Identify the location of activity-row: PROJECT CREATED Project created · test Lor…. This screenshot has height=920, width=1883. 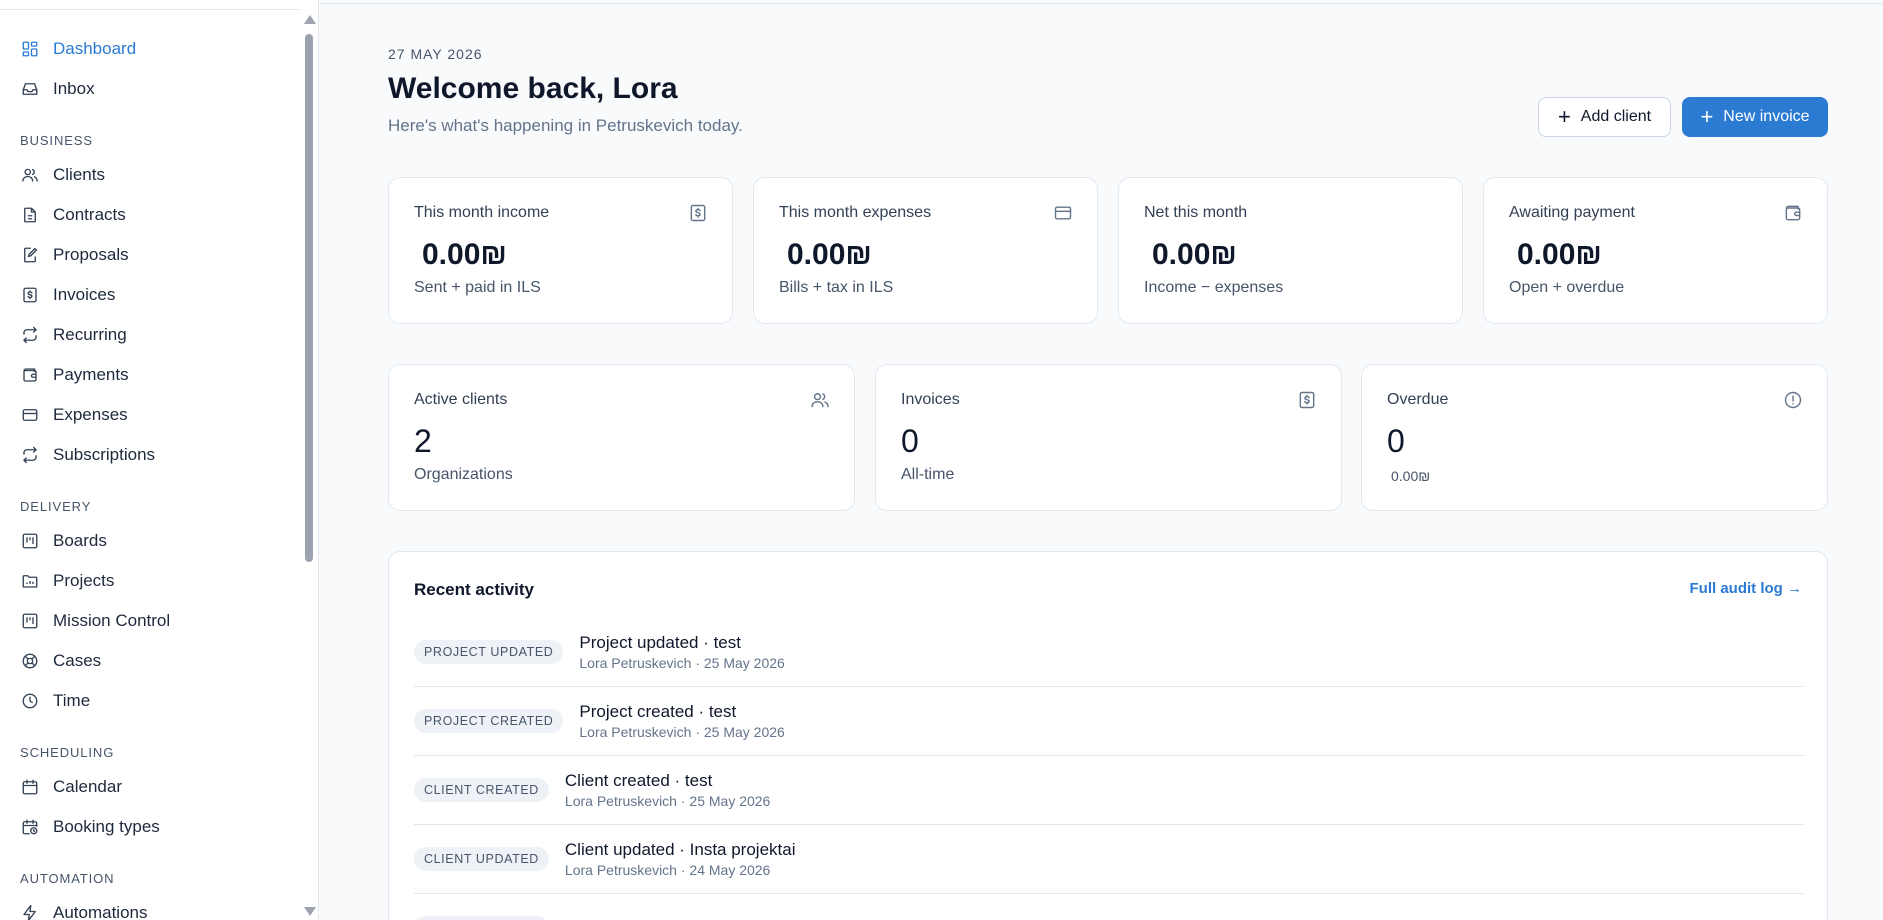
(1109, 721).